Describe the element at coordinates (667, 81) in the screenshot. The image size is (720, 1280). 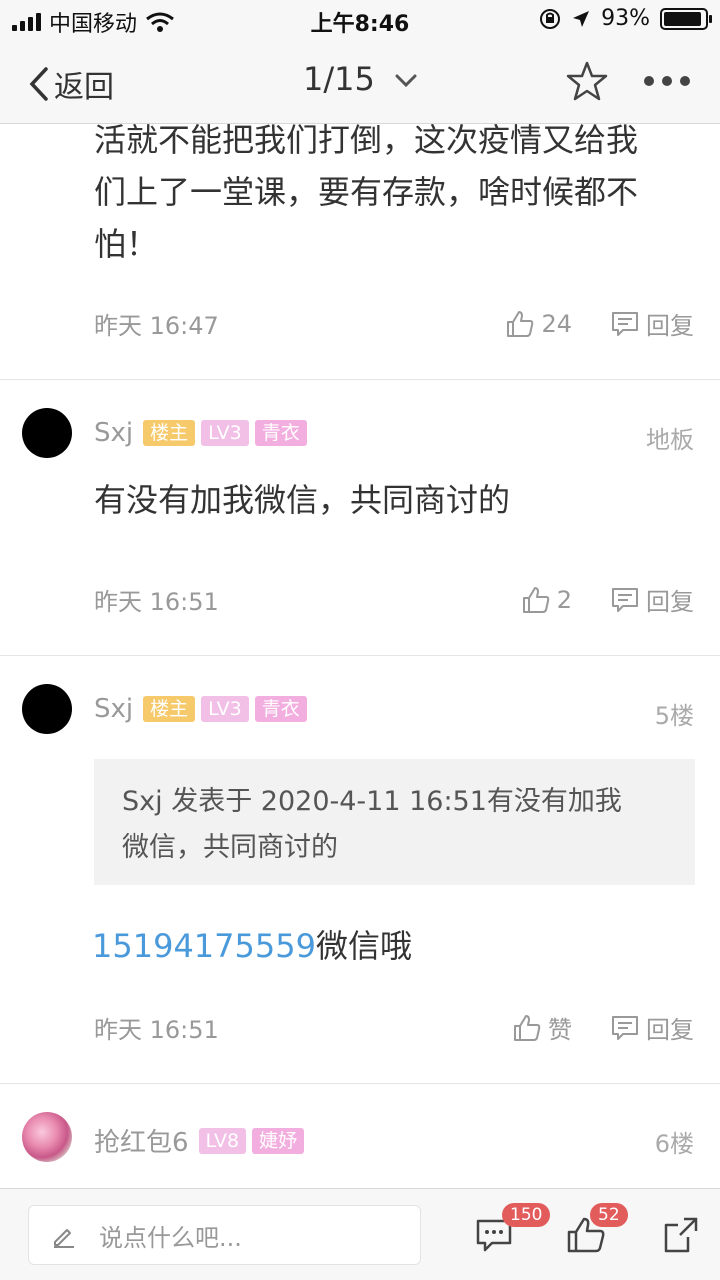
I see `more-icon` at that location.